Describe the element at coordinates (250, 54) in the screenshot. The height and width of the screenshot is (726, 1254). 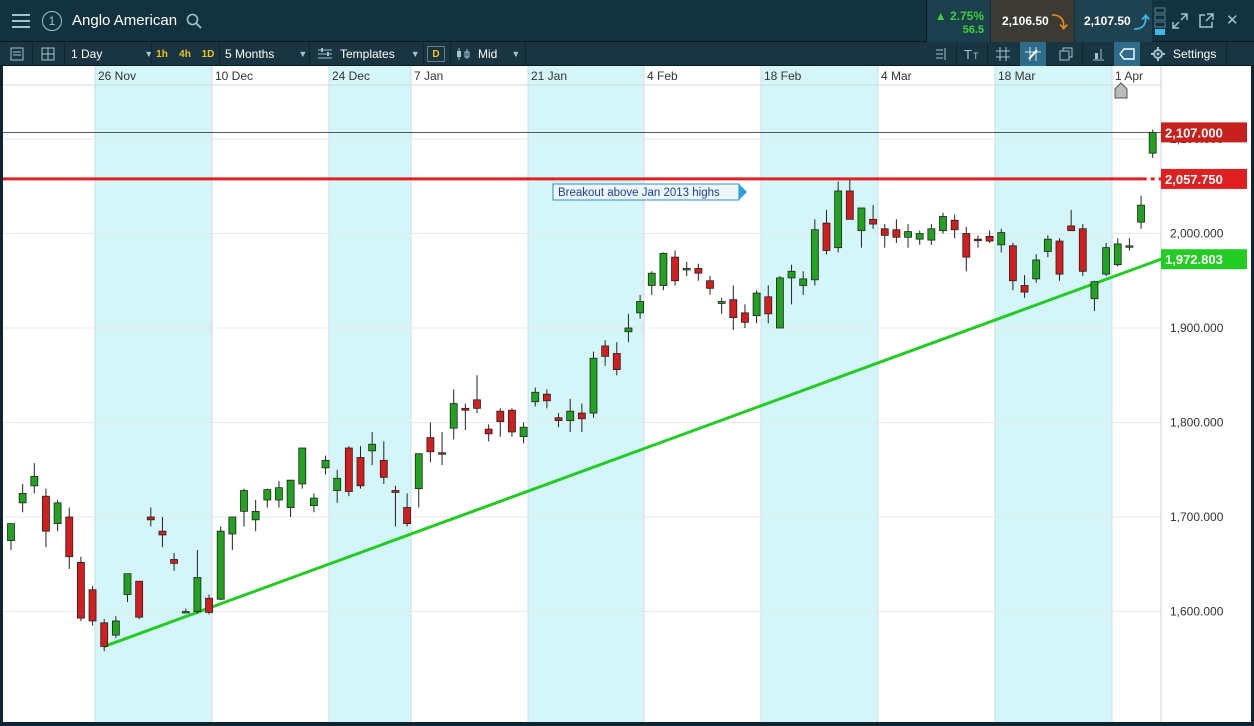
I see `range-value: 5 Months` at that location.